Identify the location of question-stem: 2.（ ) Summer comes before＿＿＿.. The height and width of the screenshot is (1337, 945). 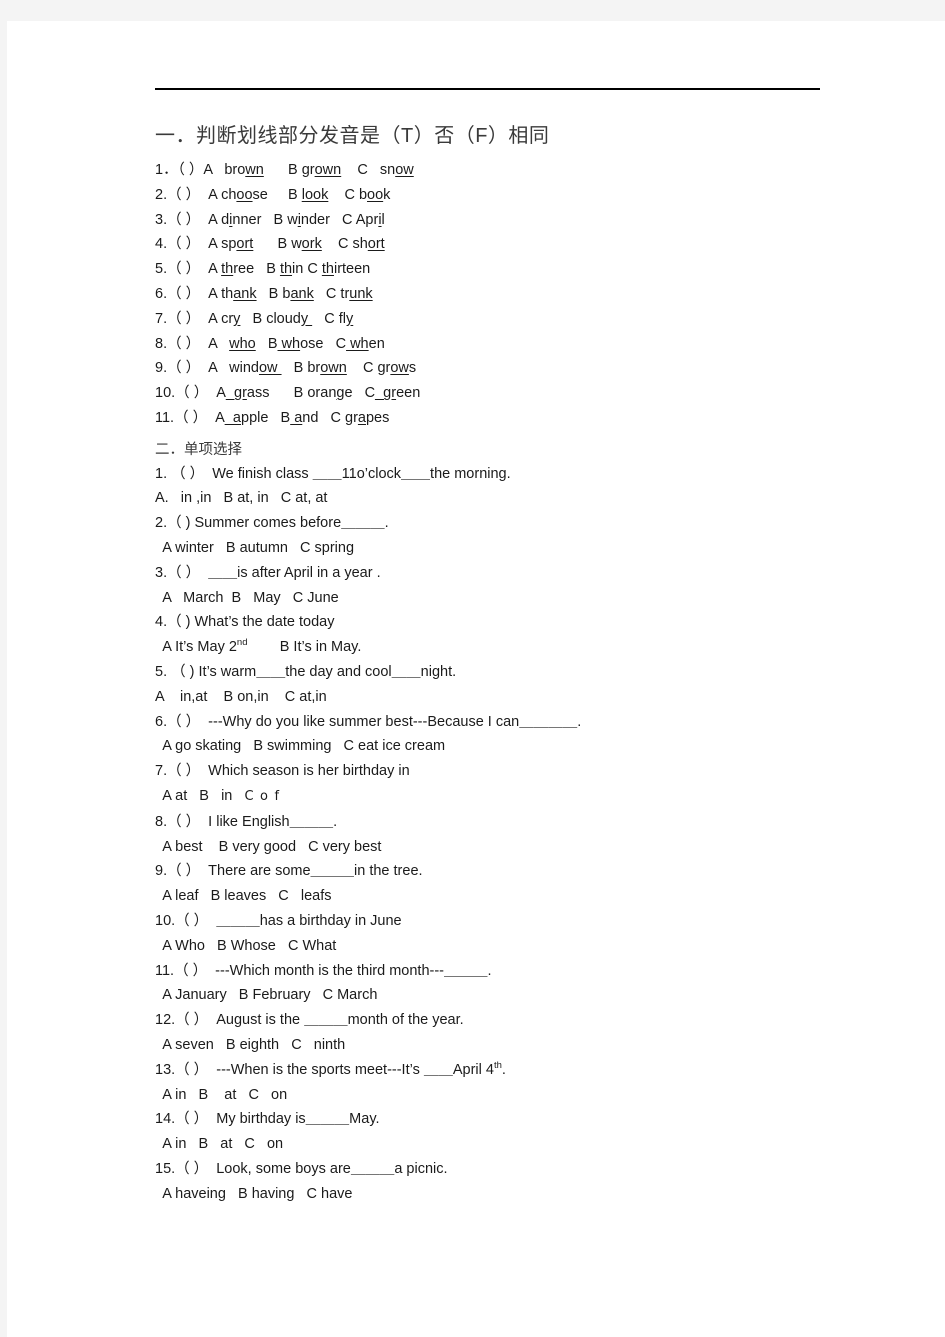
(272, 523).